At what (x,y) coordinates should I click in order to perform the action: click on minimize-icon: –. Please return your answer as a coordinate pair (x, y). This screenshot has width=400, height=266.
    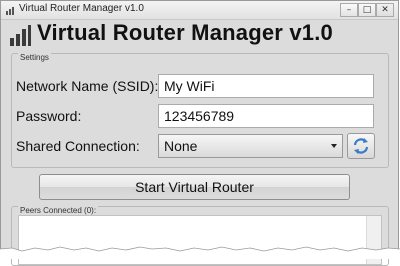
    Looking at the image, I should click on (349, 10).